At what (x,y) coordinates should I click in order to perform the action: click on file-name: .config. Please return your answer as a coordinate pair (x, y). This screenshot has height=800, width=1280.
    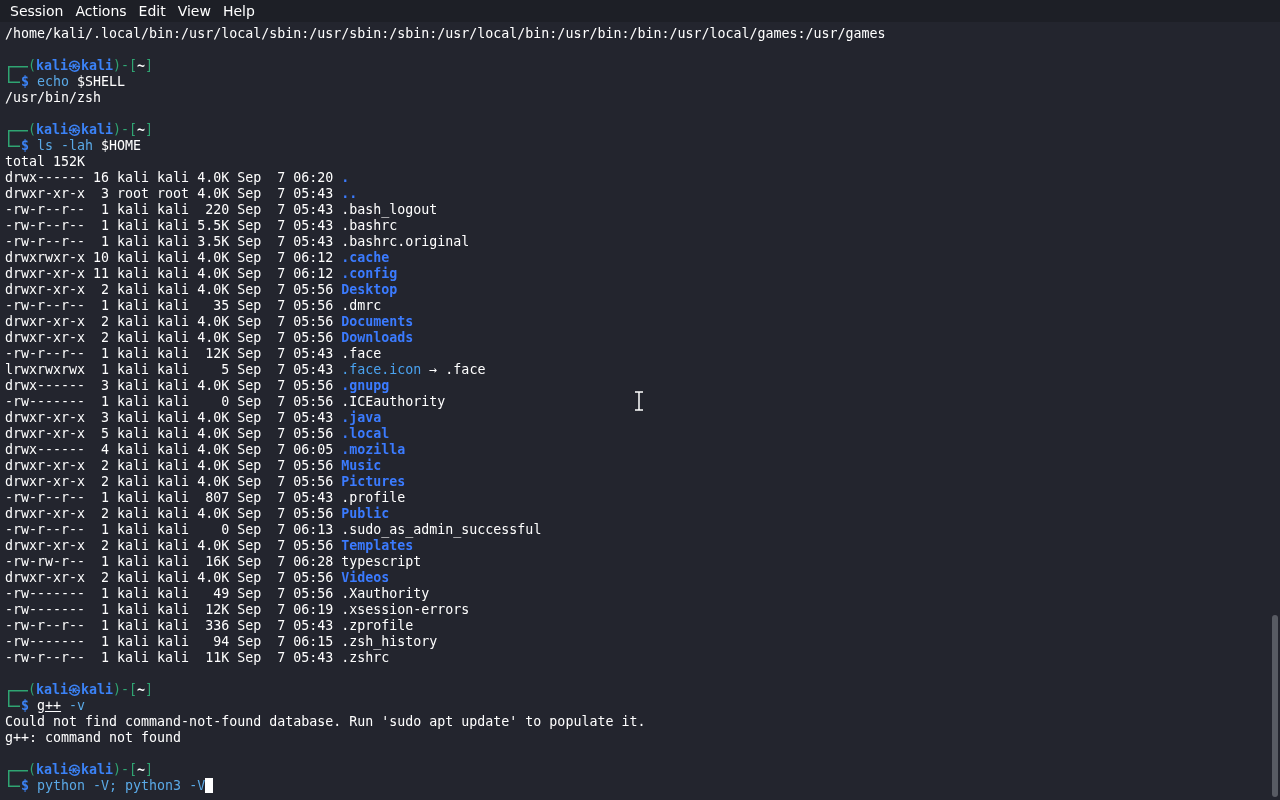
    Looking at the image, I should click on (369, 274).